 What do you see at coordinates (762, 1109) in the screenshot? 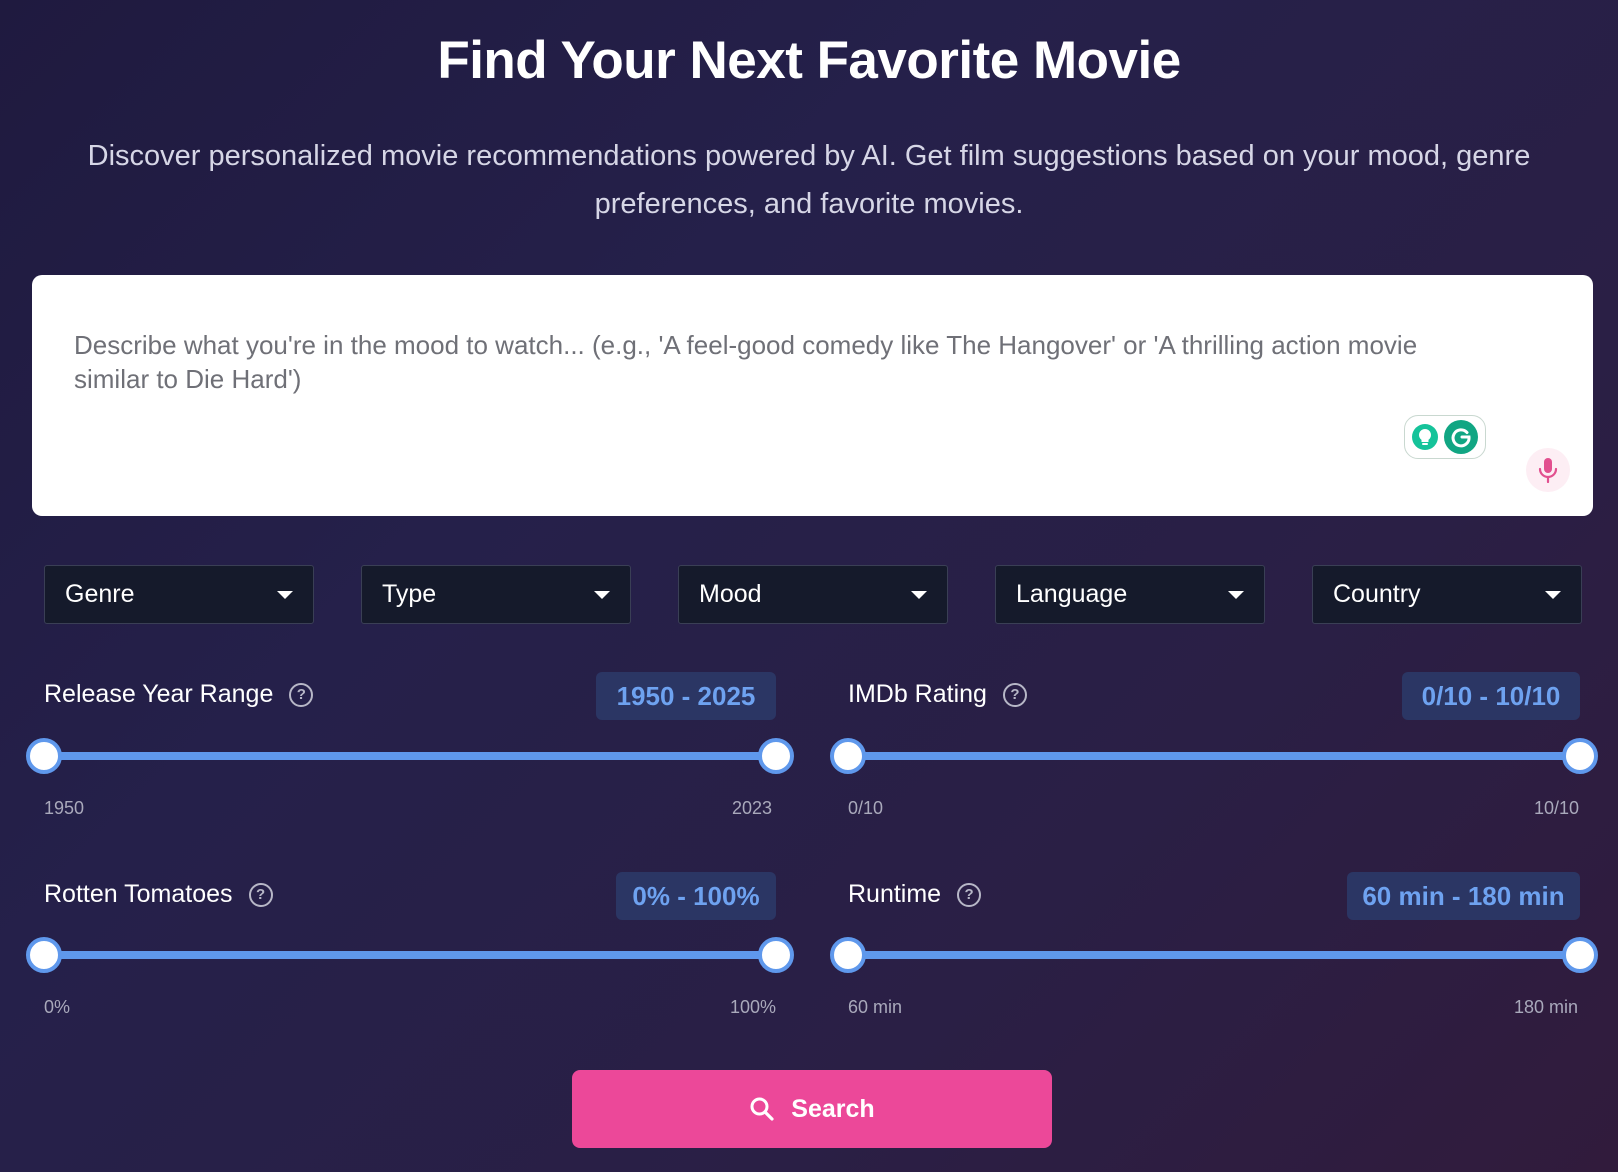
I see `search-icon` at bounding box center [762, 1109].